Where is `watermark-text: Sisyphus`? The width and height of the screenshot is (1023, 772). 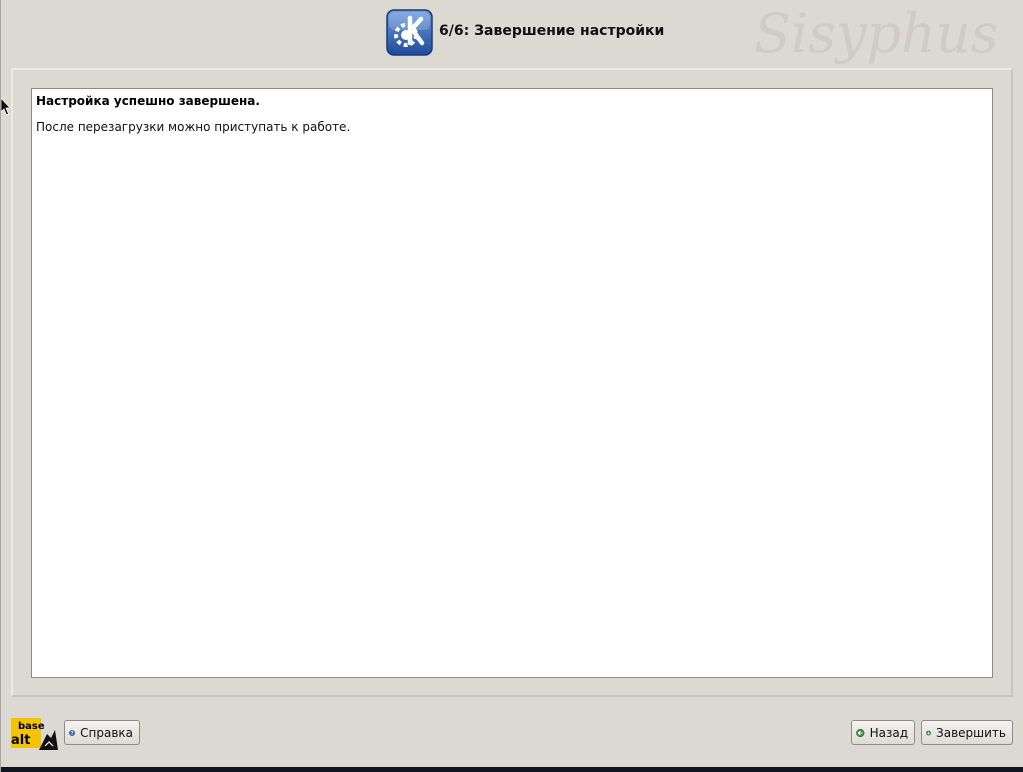 watermark-text: Sisyphus is located at coordinates (876, 33).